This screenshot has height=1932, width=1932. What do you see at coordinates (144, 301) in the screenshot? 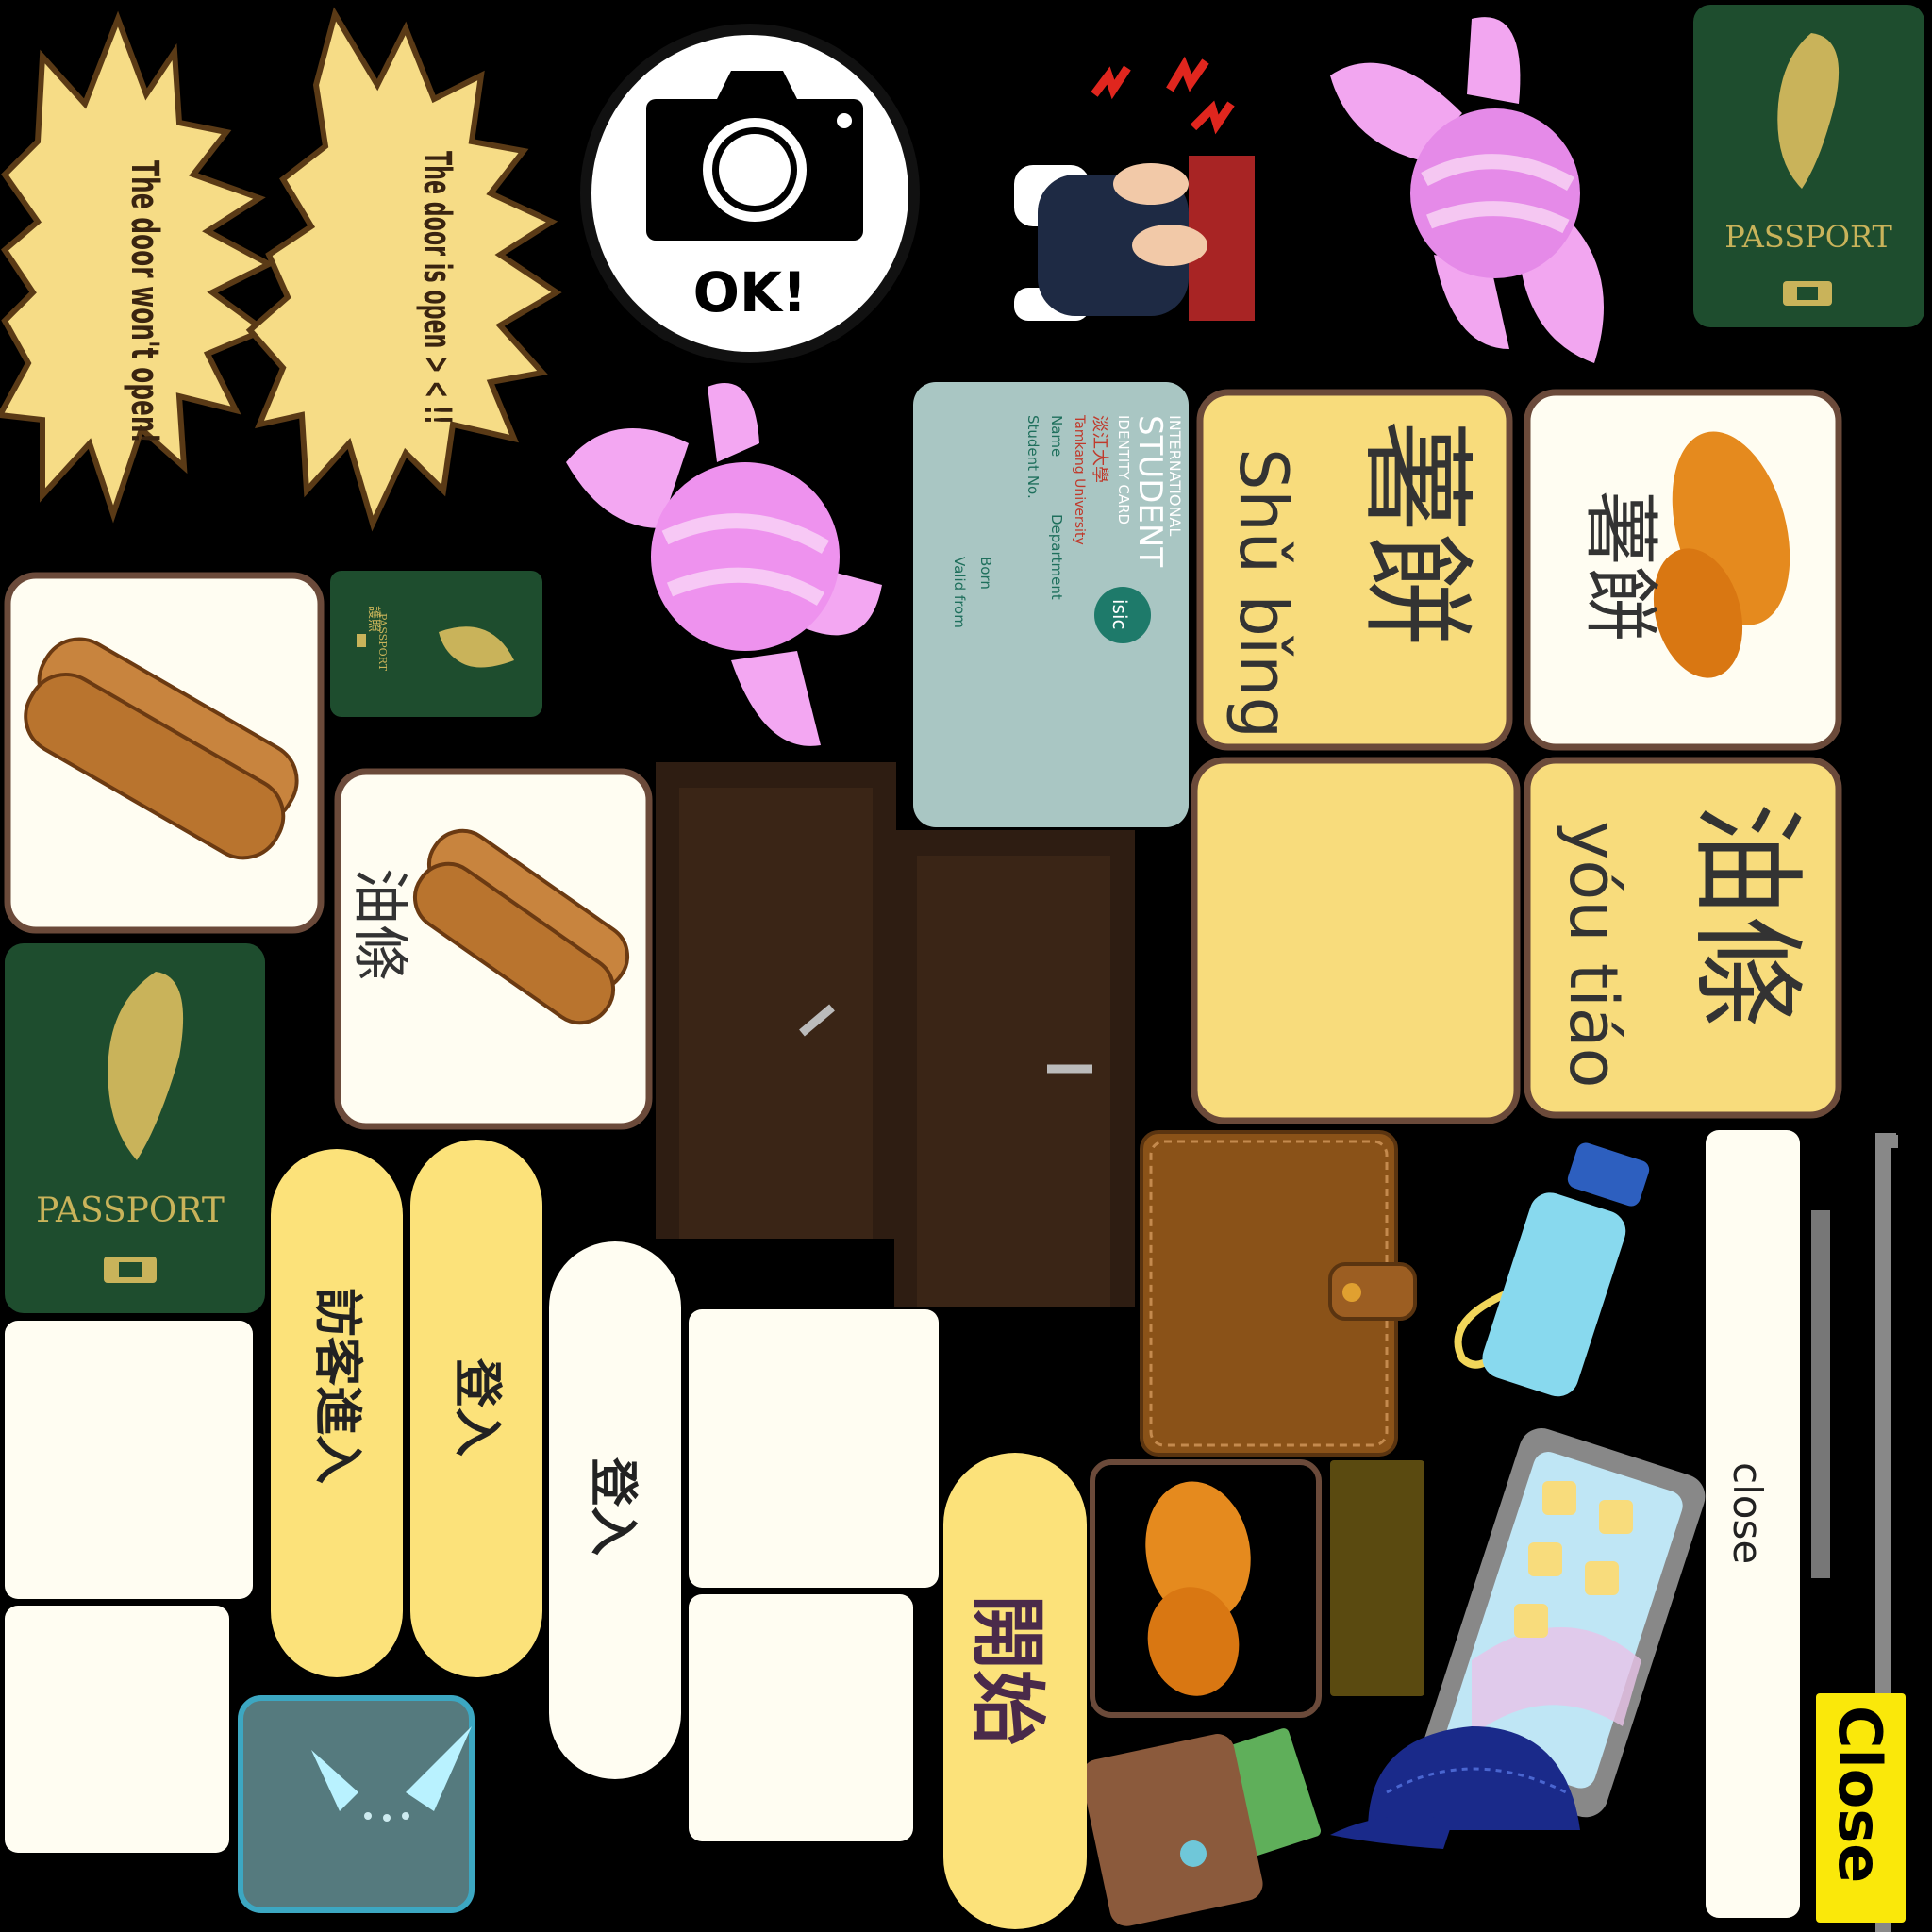
I see `burst-door-locked-text: The door won't open!` at bounding box center [144, 301].